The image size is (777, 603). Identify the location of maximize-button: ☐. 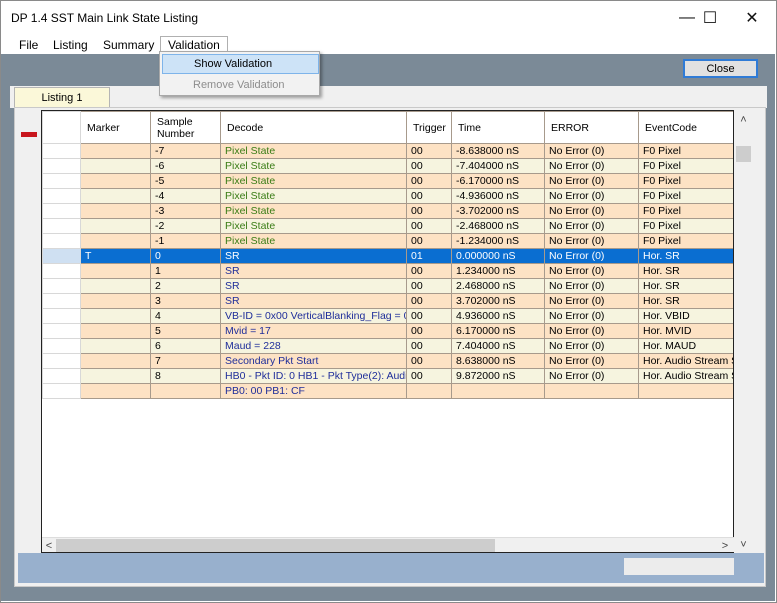
(710, 17).